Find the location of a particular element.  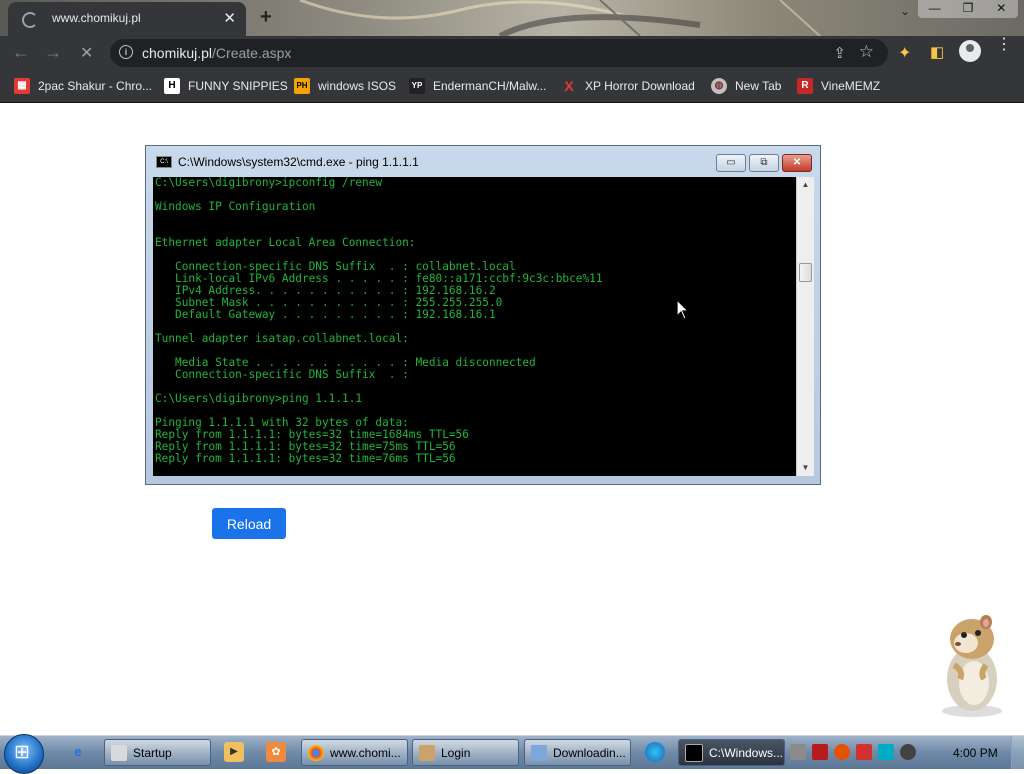

tab-strip: www.chomikuj.pl ✕ + ⌄ — ❐ ✕ is located at coordinates (512, 18).